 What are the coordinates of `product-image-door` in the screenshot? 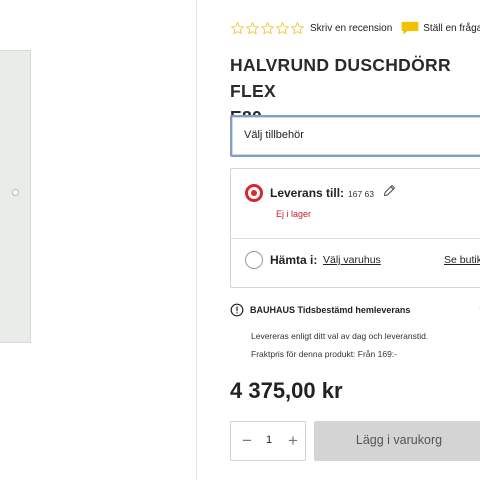 It's located at (15, 196).